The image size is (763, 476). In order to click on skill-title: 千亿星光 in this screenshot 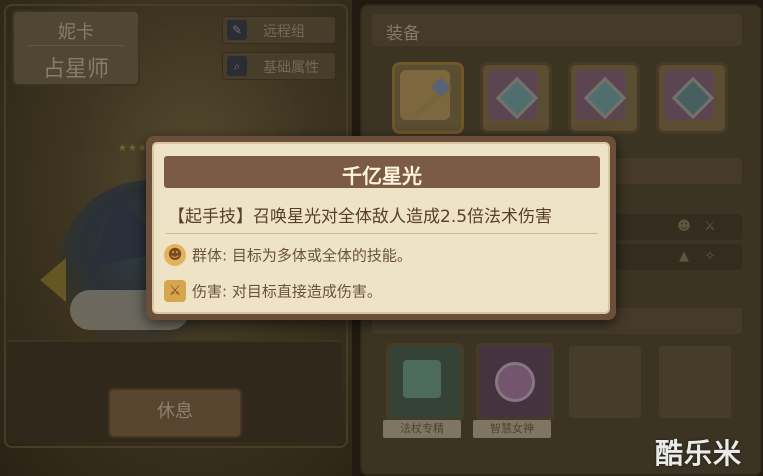, I will do `click(382, 176)`.